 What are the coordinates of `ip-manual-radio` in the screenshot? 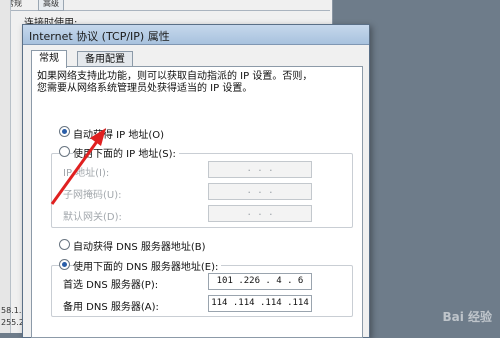 It's located at (64, 151).